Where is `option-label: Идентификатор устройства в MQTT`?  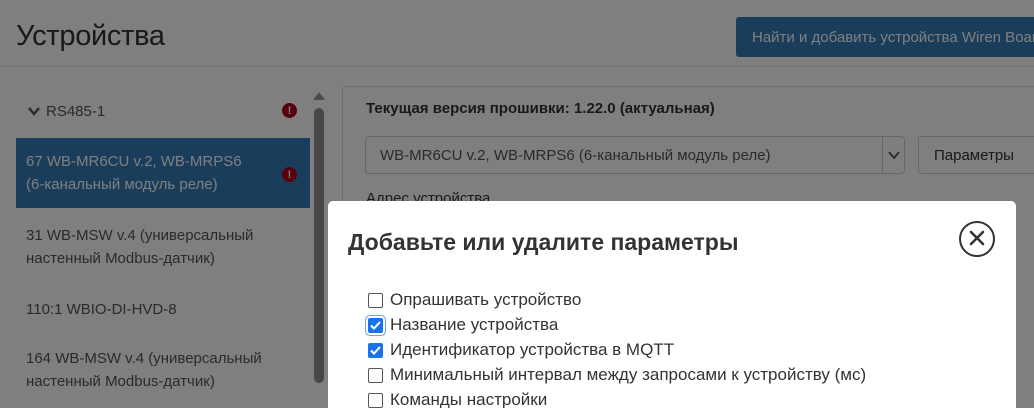 option-label: Идентификатор устройства в MQTT is located at coordinates (532, 349).